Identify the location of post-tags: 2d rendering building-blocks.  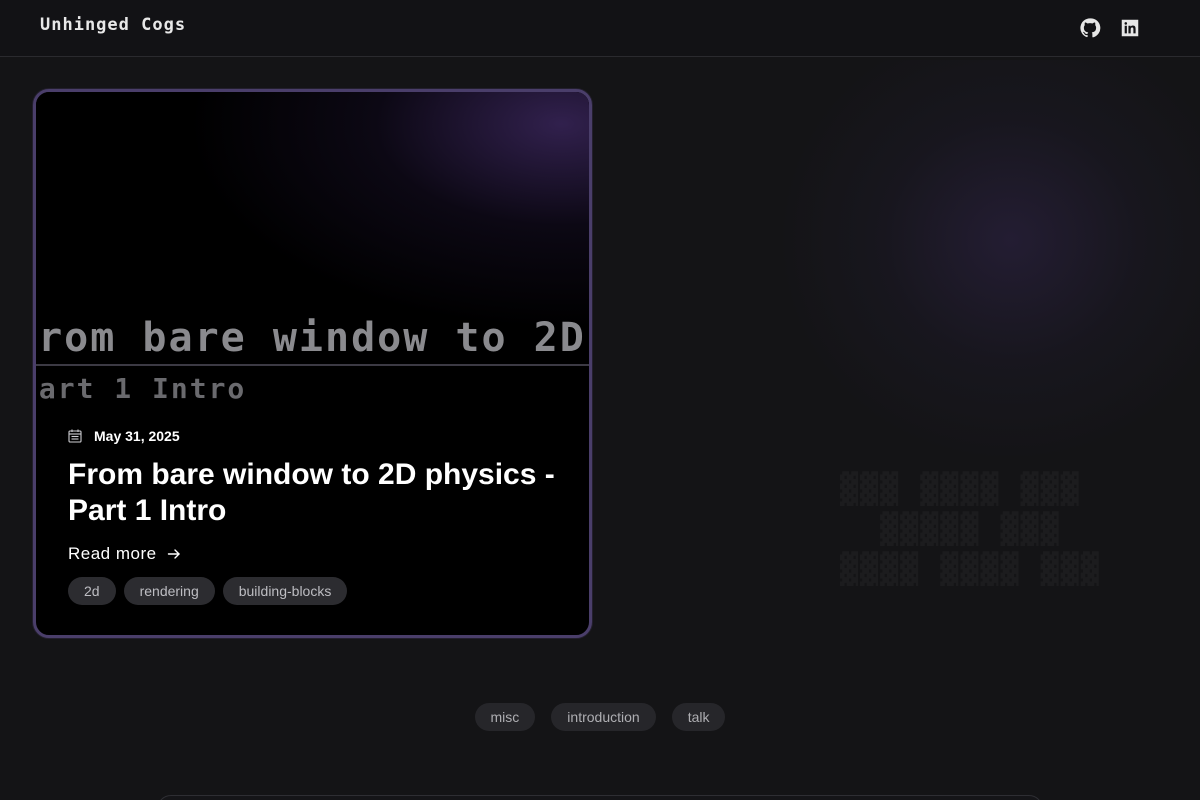
(208, 591).